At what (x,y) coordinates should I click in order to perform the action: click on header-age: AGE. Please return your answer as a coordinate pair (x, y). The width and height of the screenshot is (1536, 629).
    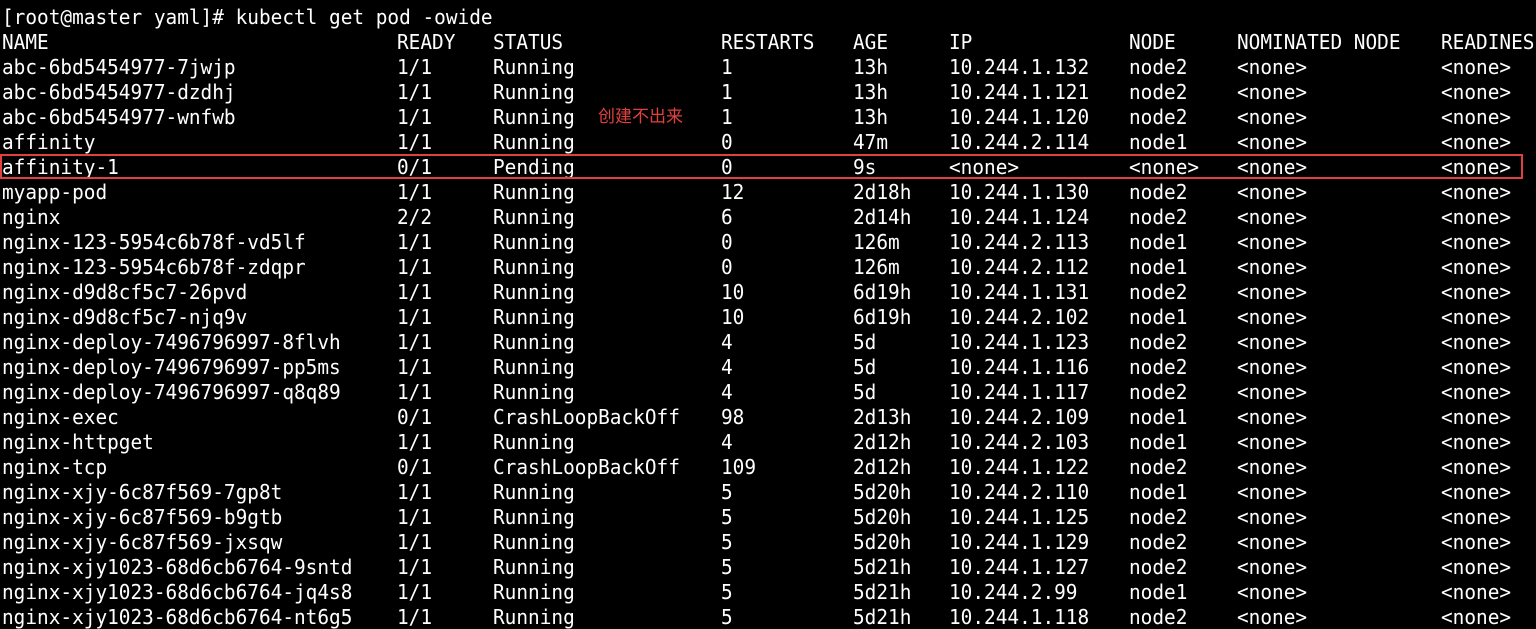
    Looking at the image, I should click on (871, 42).